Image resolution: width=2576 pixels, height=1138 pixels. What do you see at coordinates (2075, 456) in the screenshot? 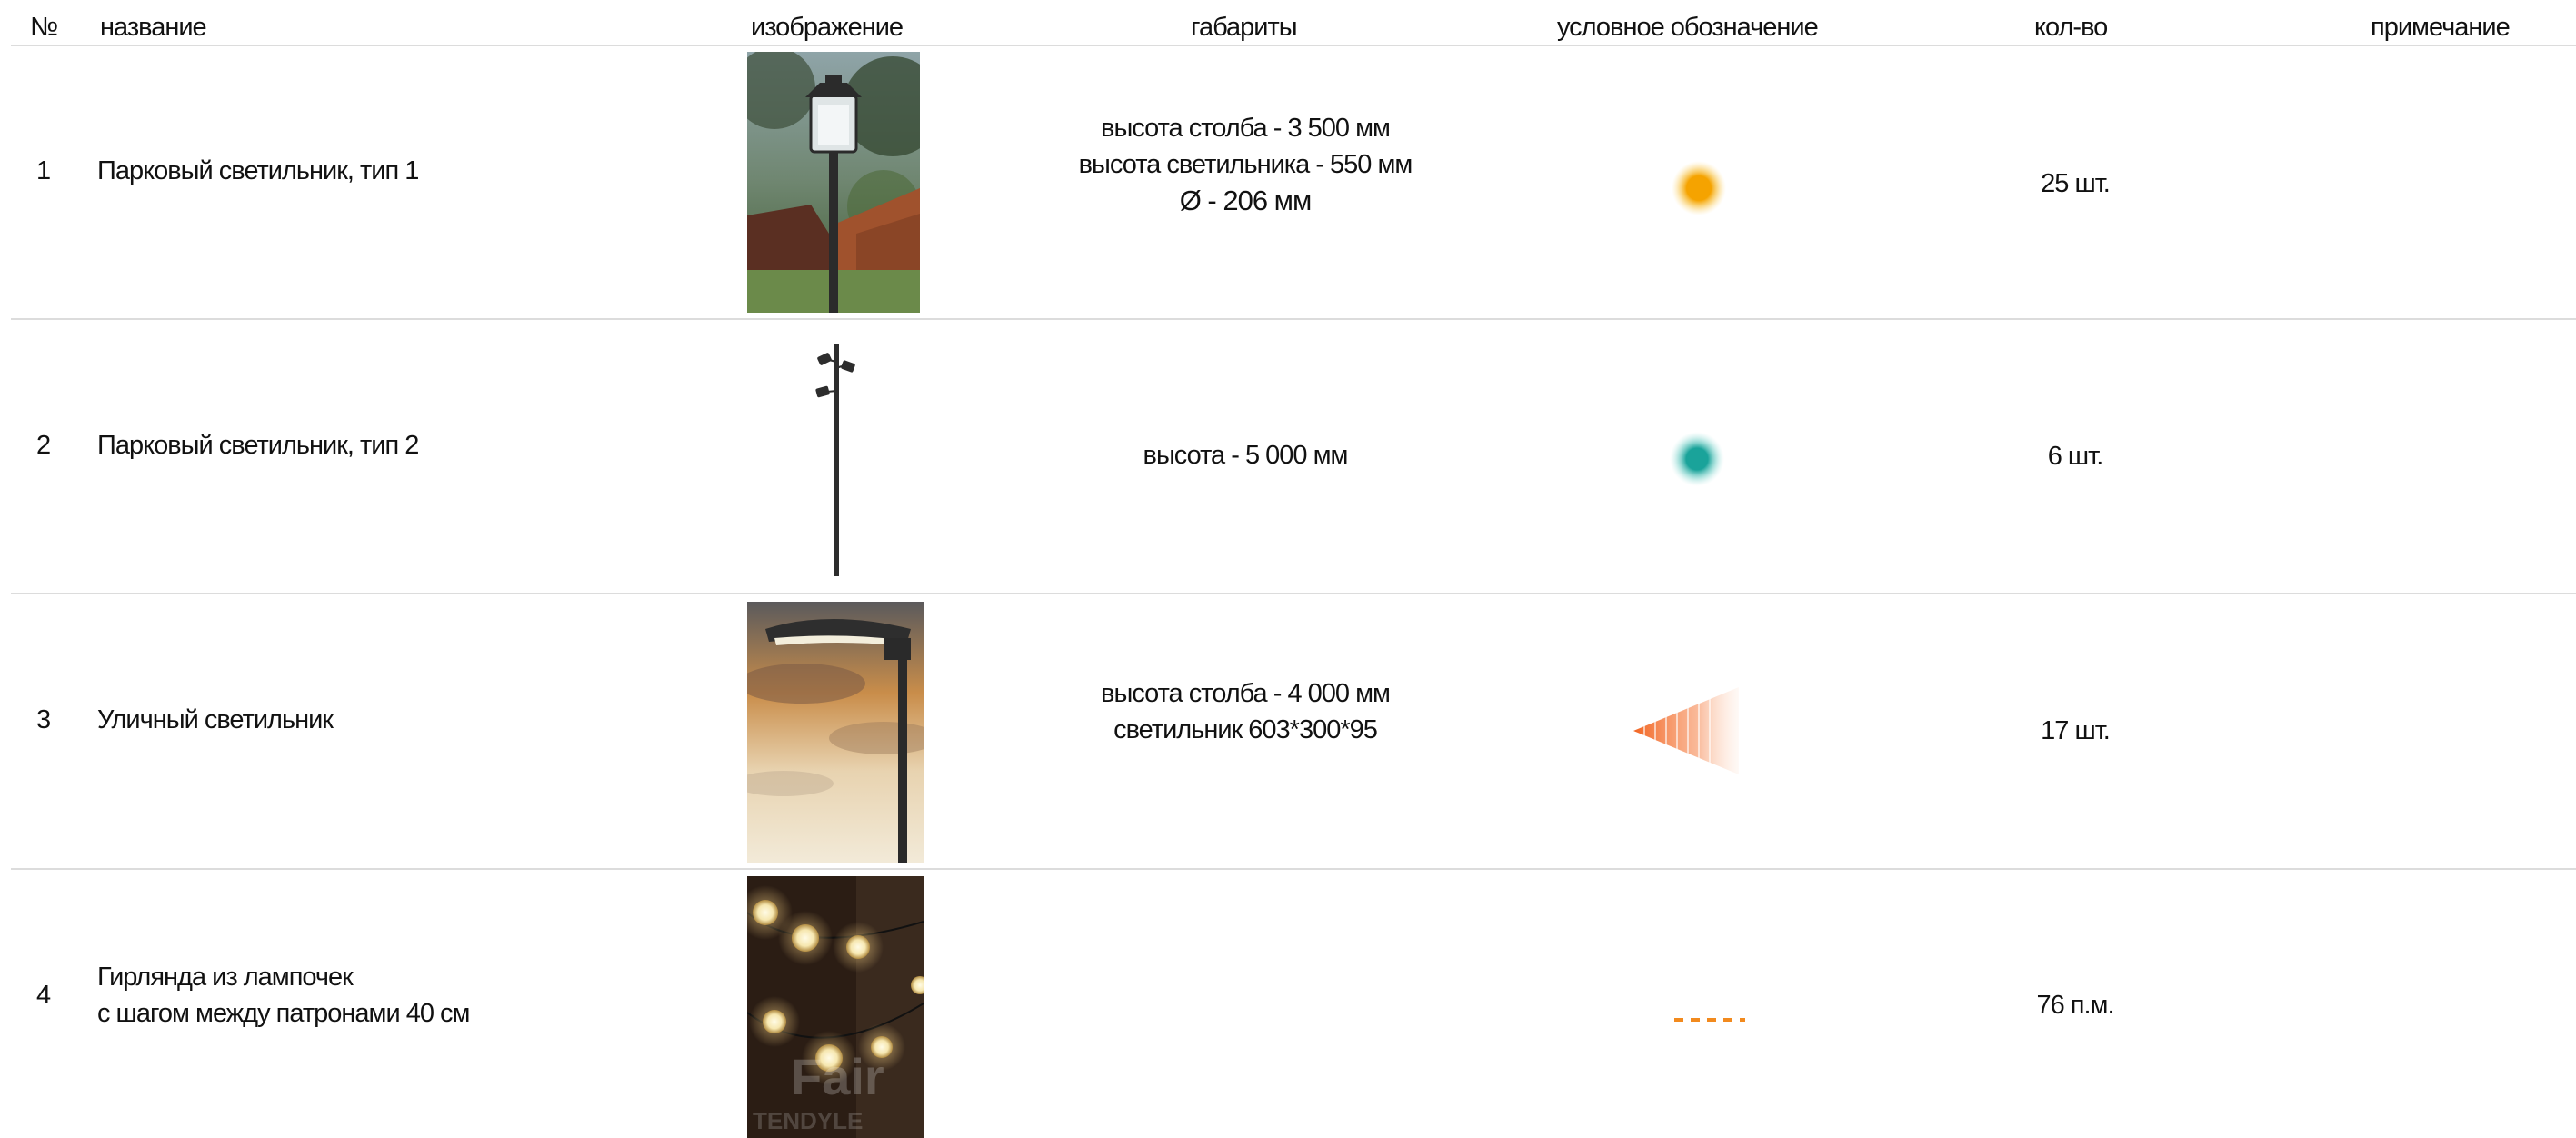
I see `item-quantity: 6 шт.` at bounding box center [2075, 456].